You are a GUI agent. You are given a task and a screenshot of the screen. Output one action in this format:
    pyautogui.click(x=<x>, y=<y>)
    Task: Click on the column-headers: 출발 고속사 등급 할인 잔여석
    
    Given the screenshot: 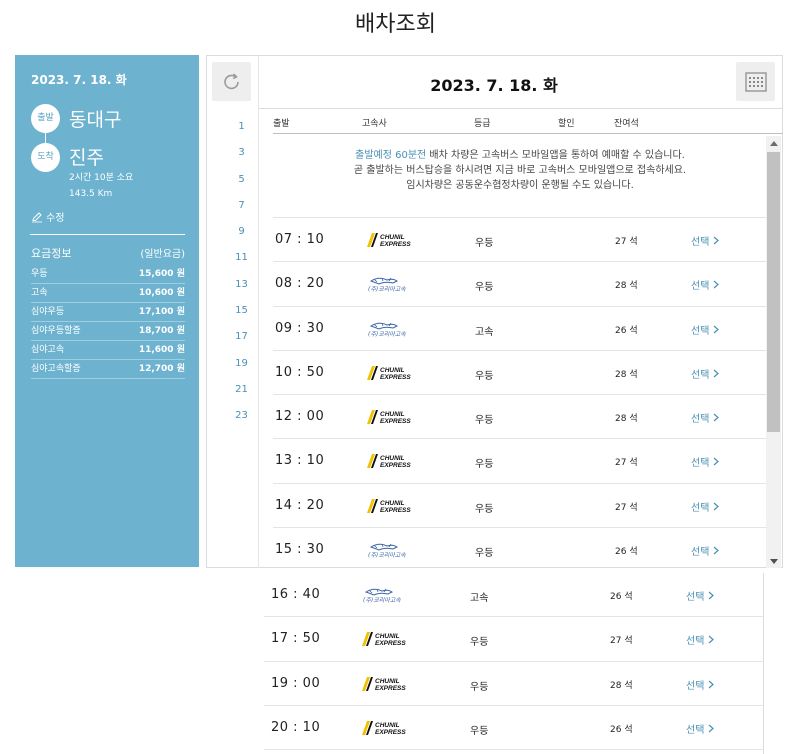 What is the action you would take?
    pyautogui.click(x=525, y=125)
    